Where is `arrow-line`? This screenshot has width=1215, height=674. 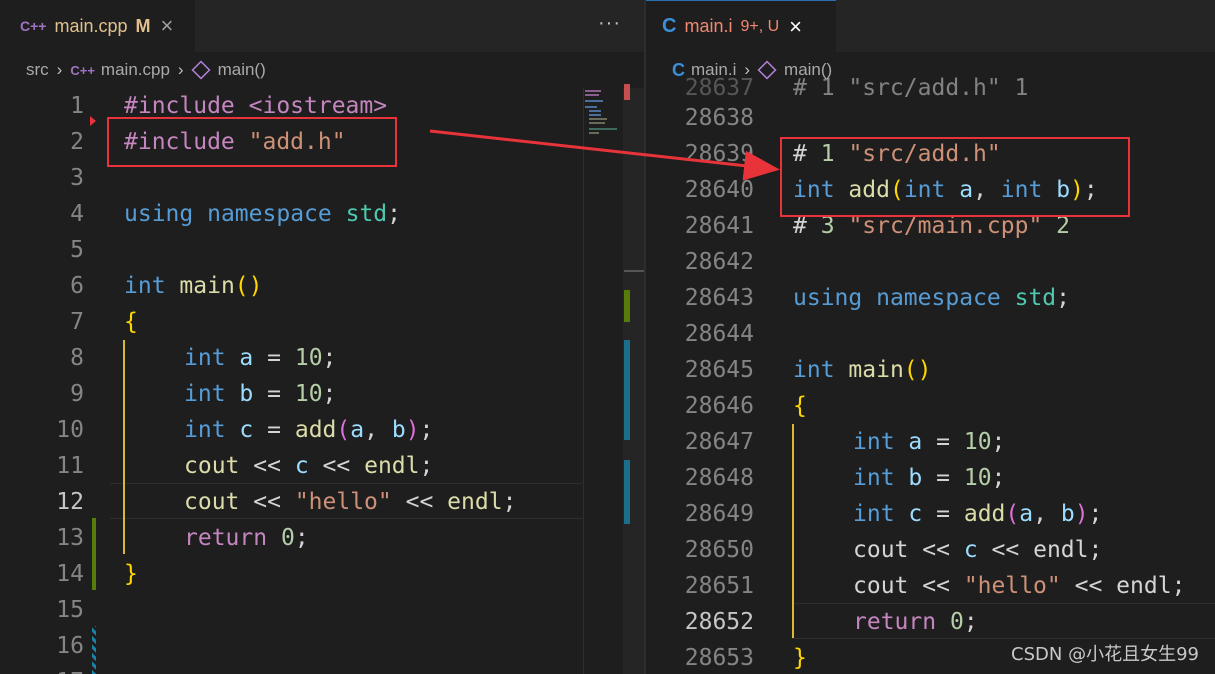 arrow-line is located at coordinates (604, 155).